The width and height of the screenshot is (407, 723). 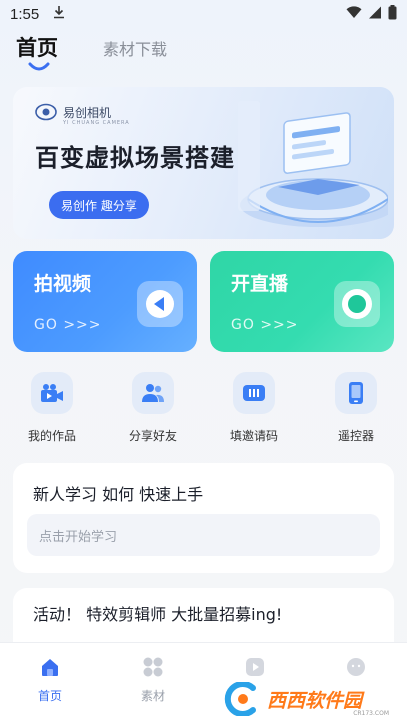 I want to click on users-icon, so click(x=153, y=393).